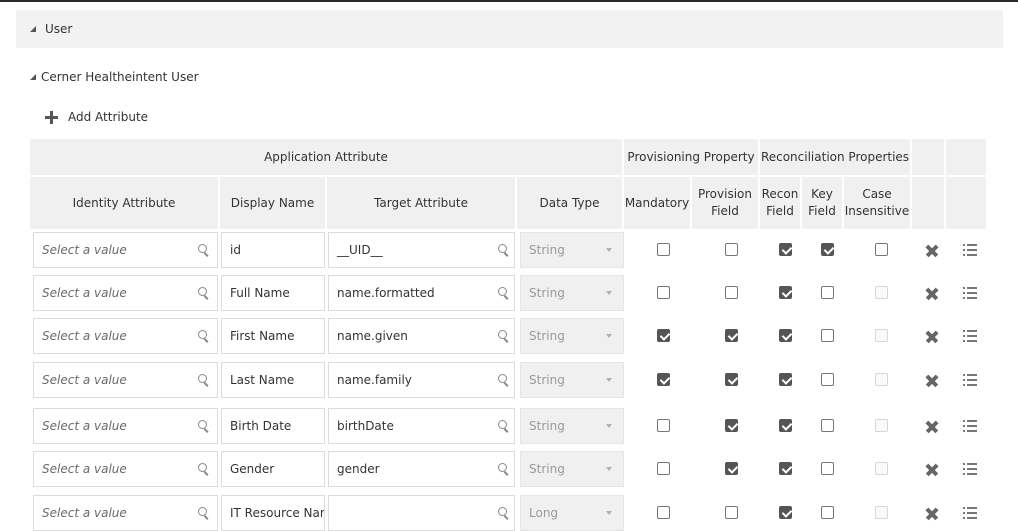  I want to click on col-recon-field-line2: Field, so click(780, 211).